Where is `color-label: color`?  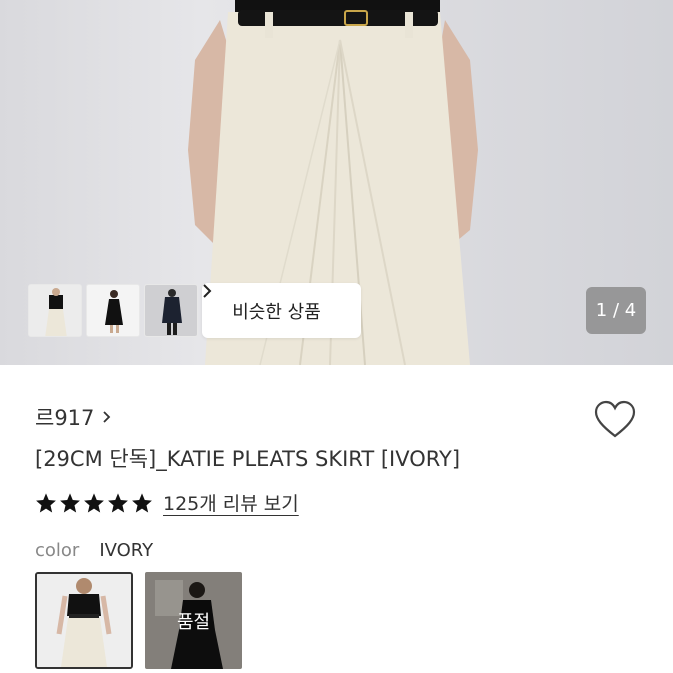
color-label: color is located at coordinates (57, 550).